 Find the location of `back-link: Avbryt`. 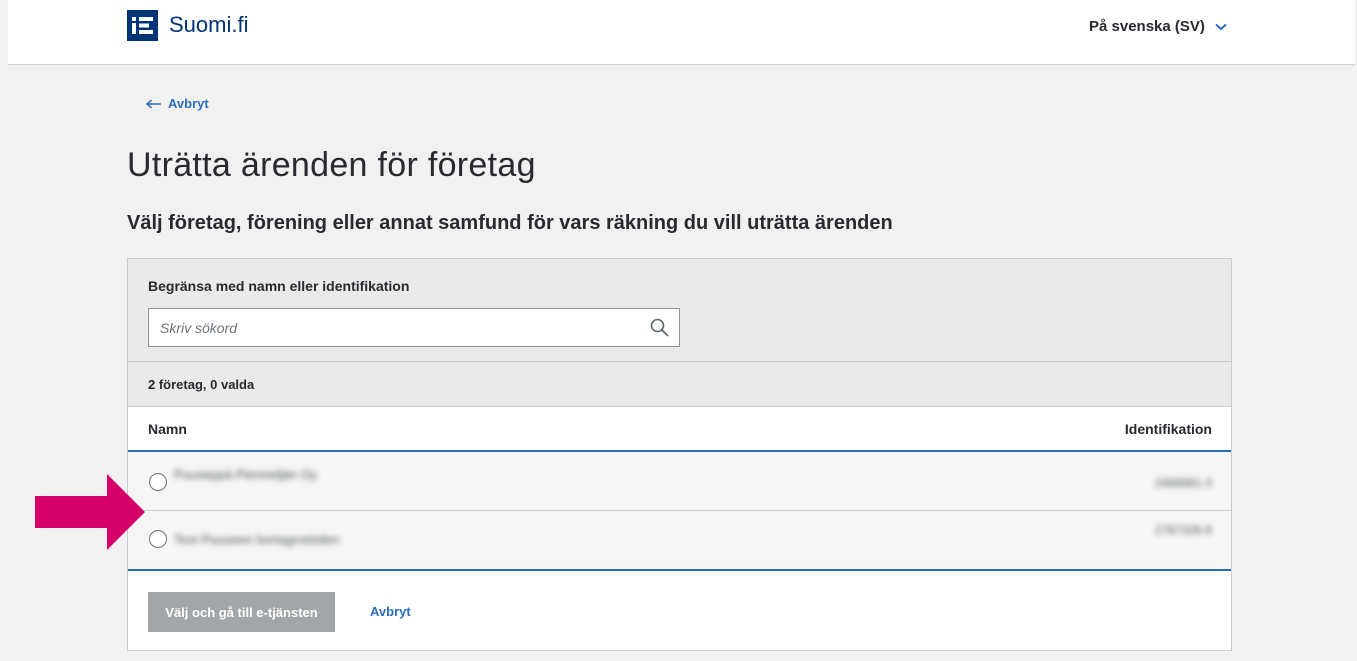

back-link: Avbryt is located at coordinates (177, 103).